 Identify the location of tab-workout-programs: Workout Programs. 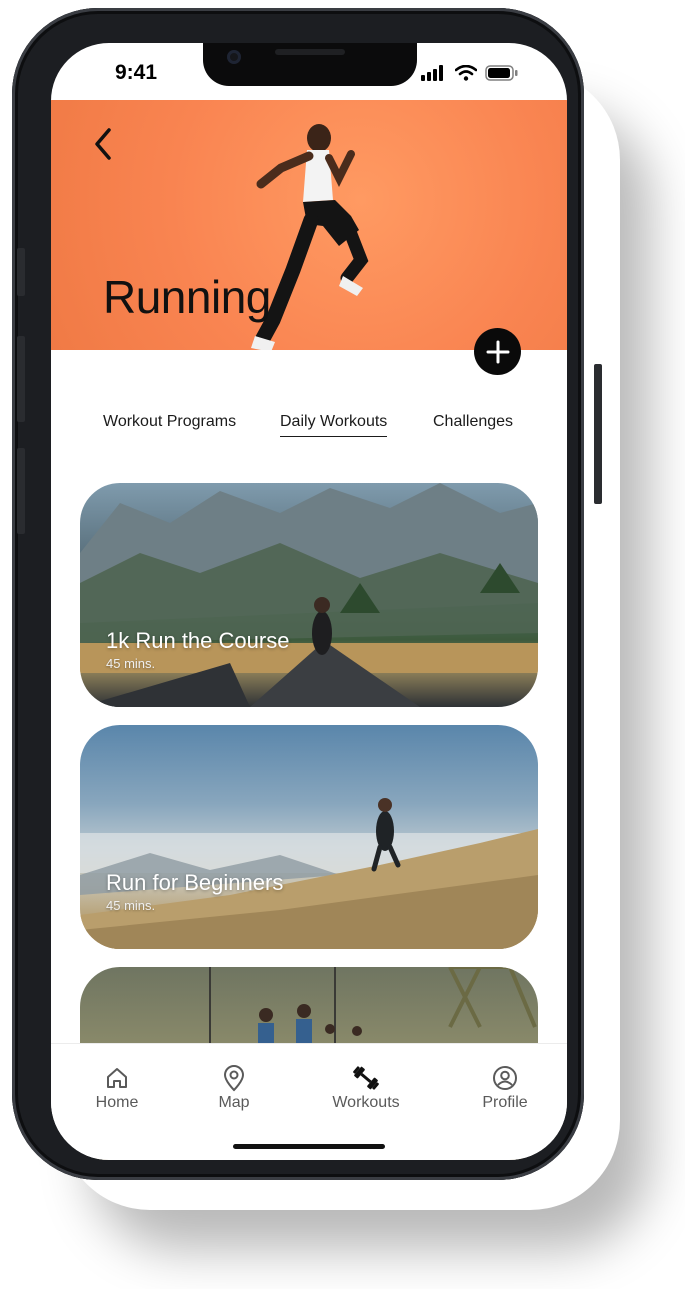
(169, 422).